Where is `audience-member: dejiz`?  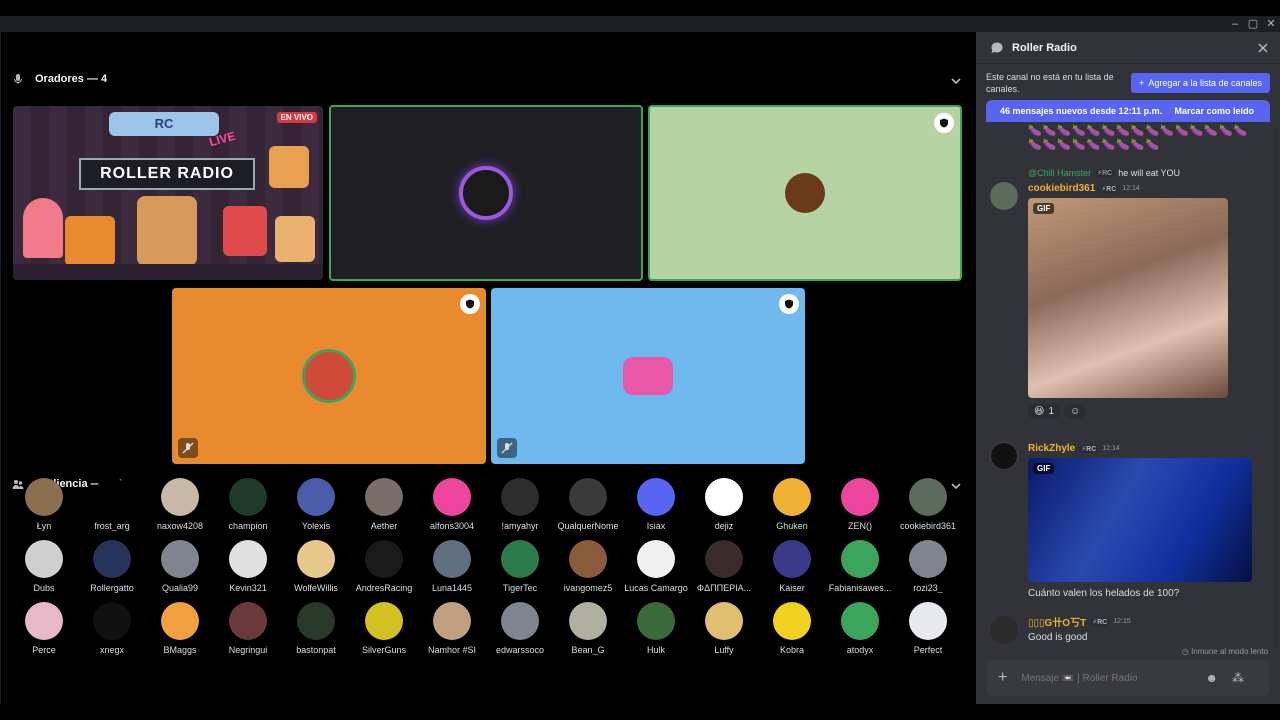
audience-member: dejiz is located at coordinates (724, 504).